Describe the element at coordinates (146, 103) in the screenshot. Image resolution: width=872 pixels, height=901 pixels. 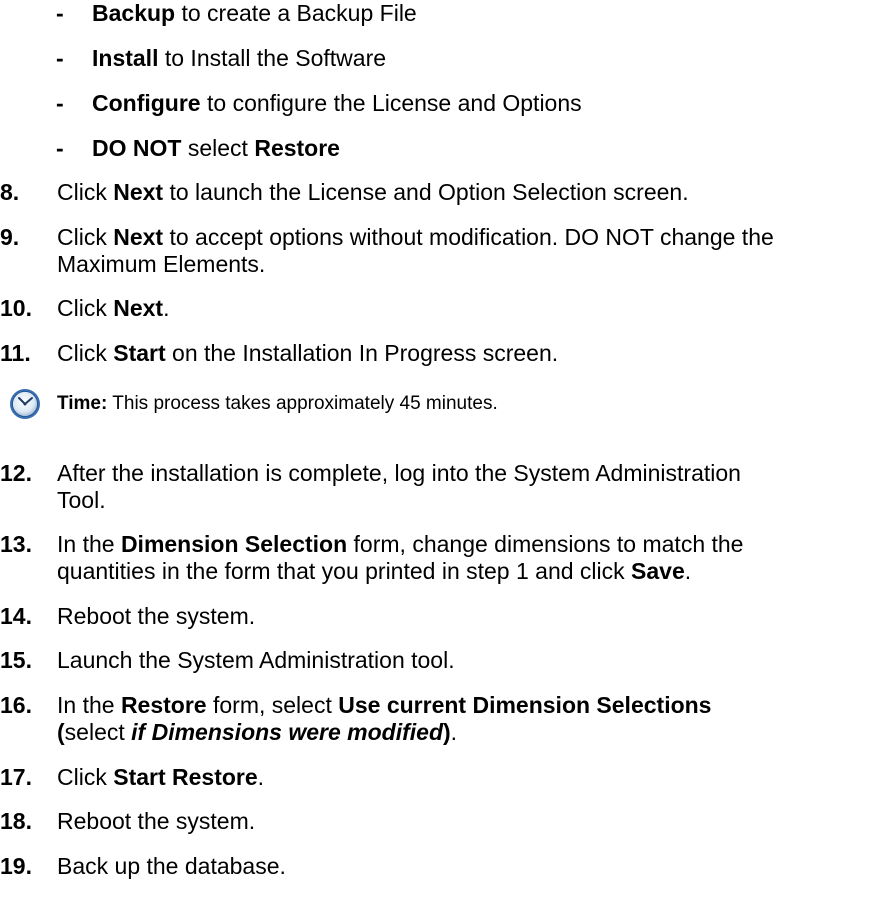
I see `option-label: Configure` at that location.